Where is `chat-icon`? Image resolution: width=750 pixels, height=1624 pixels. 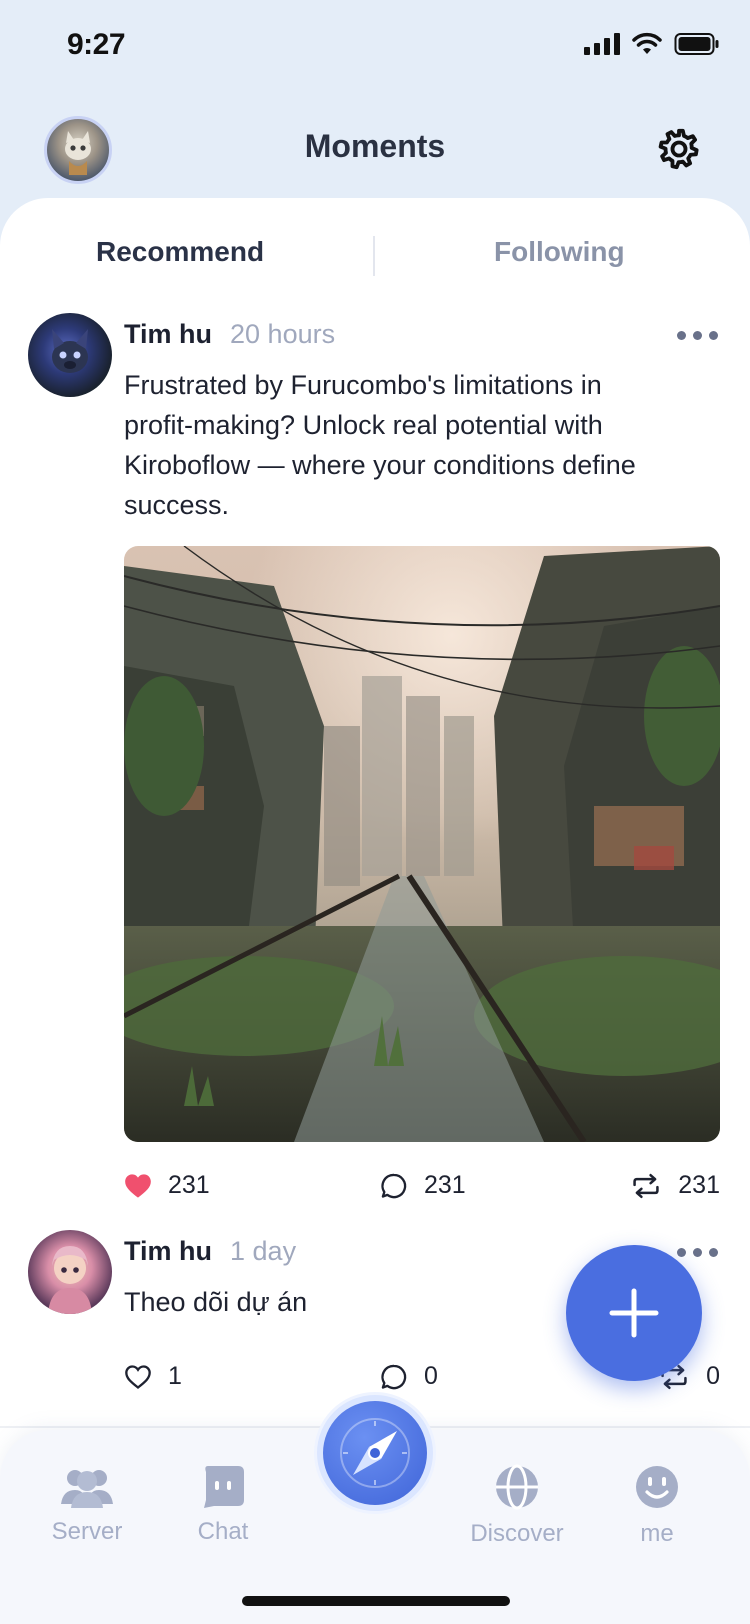
chat-icon is located at coordinates (224, 1487).